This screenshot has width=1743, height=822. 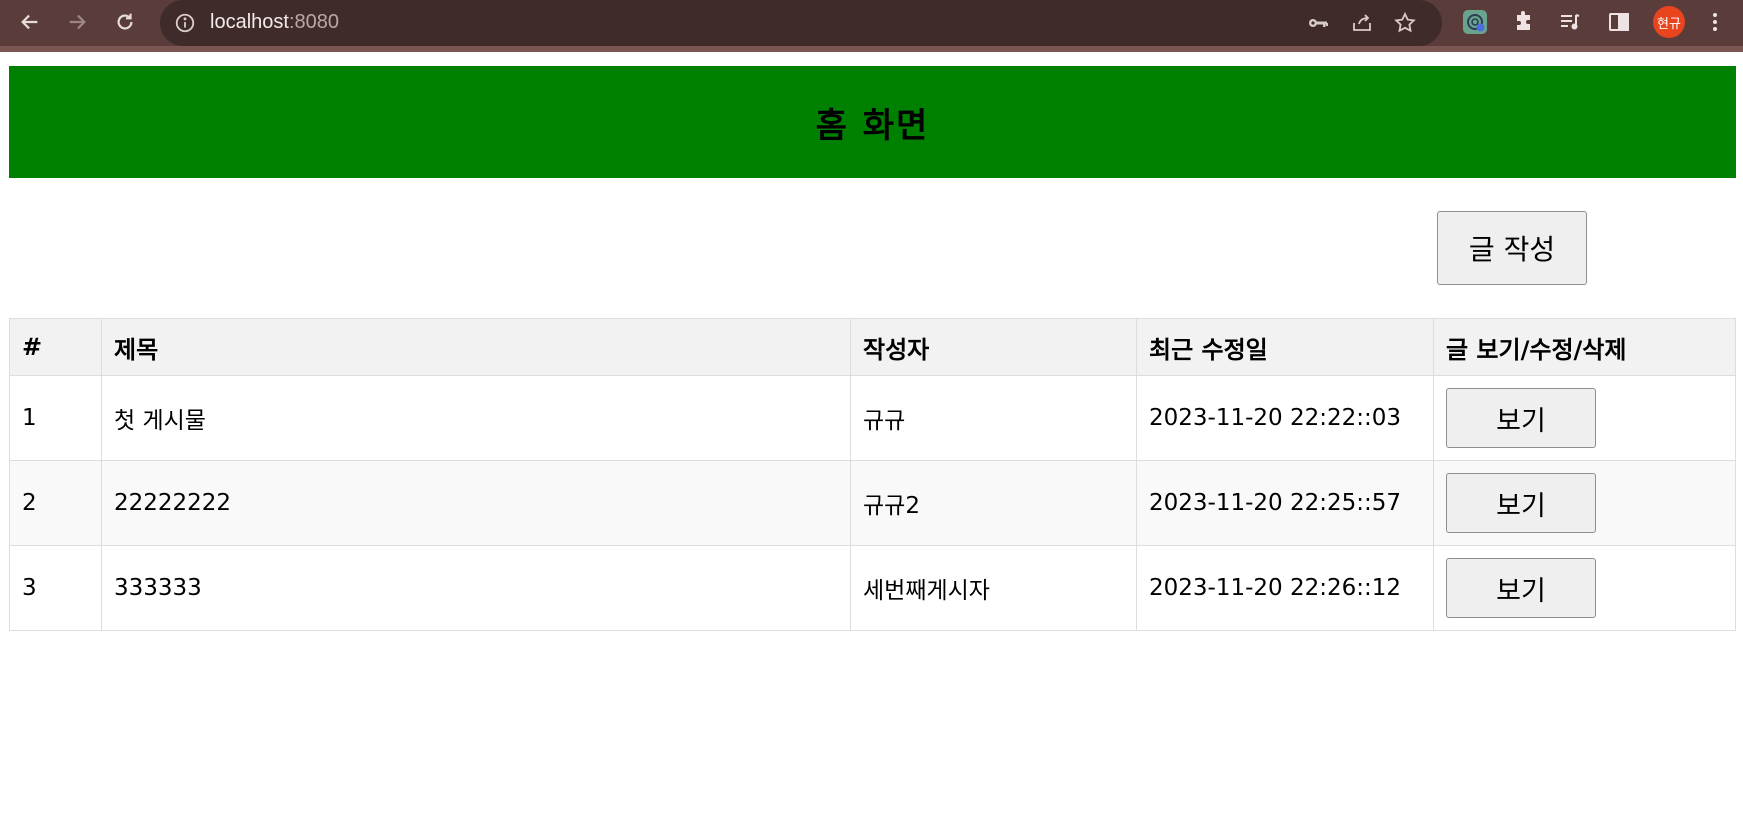 I want to click on write-post-button: 글 작성, so click(x=1512, y=248).